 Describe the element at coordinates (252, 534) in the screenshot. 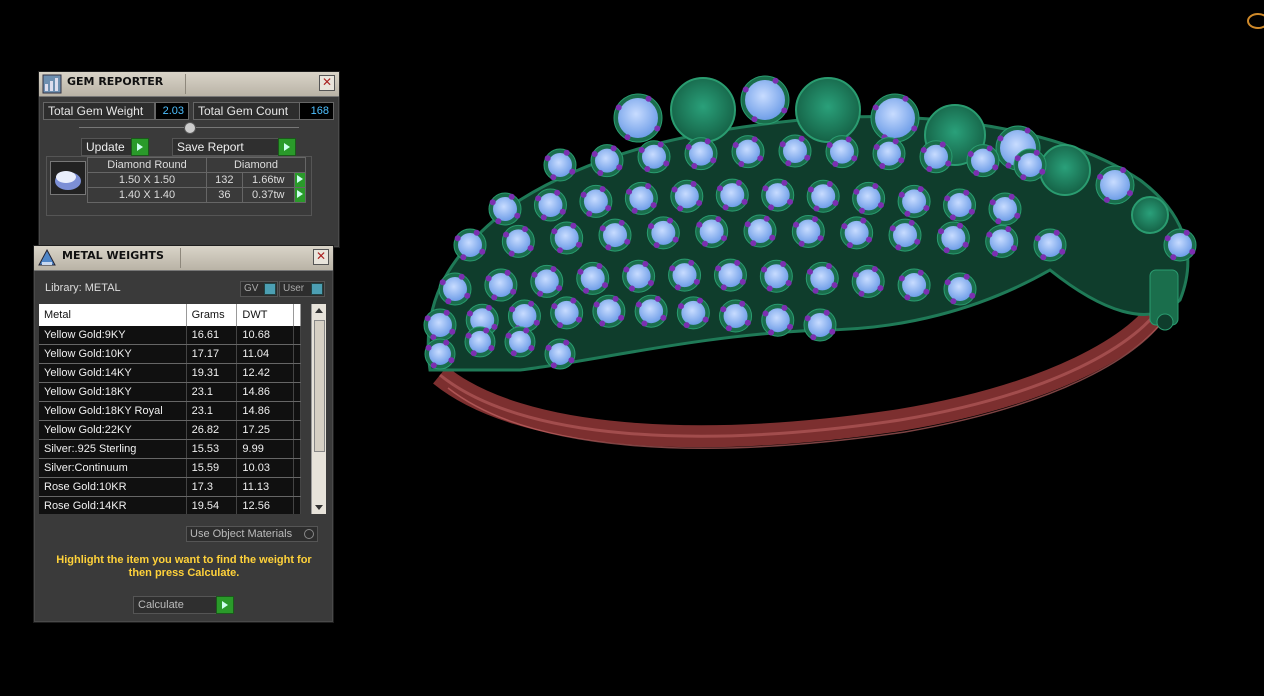

I see `use-object-materials-toggle: Use Object Materials` at that location.